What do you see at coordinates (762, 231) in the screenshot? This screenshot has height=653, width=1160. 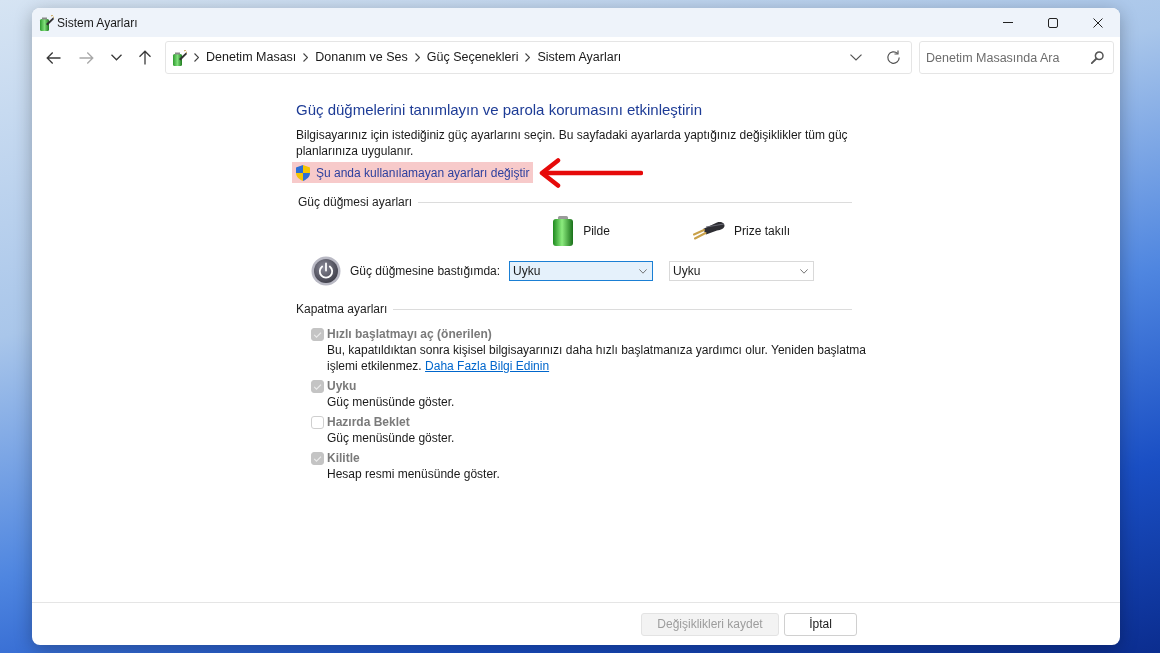 I see `column-header: Prize takılı` at bounding box center [762, 231].